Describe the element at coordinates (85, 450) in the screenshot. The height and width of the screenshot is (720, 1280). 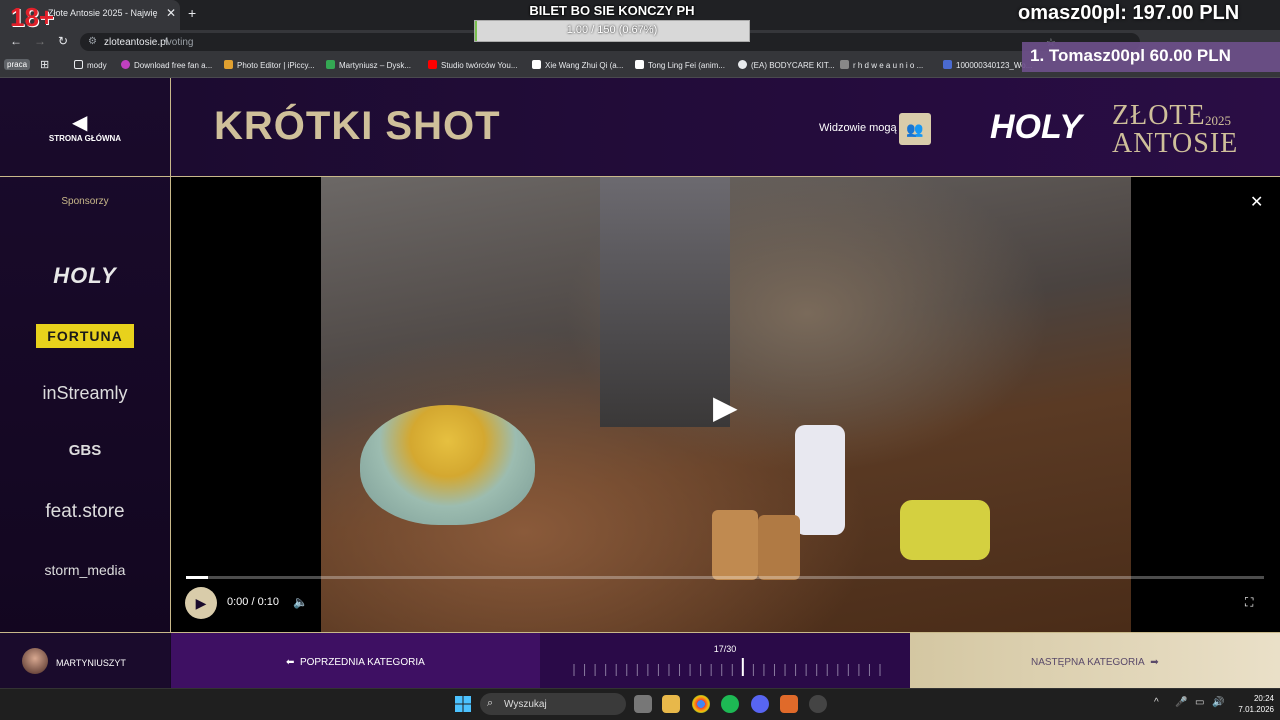
I see `sponsor-gbs-logo: GBS` at that location.